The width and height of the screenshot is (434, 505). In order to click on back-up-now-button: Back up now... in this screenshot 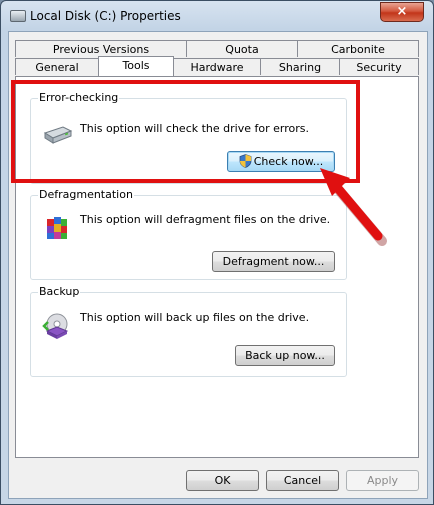, I will do `click(285, 355)`.